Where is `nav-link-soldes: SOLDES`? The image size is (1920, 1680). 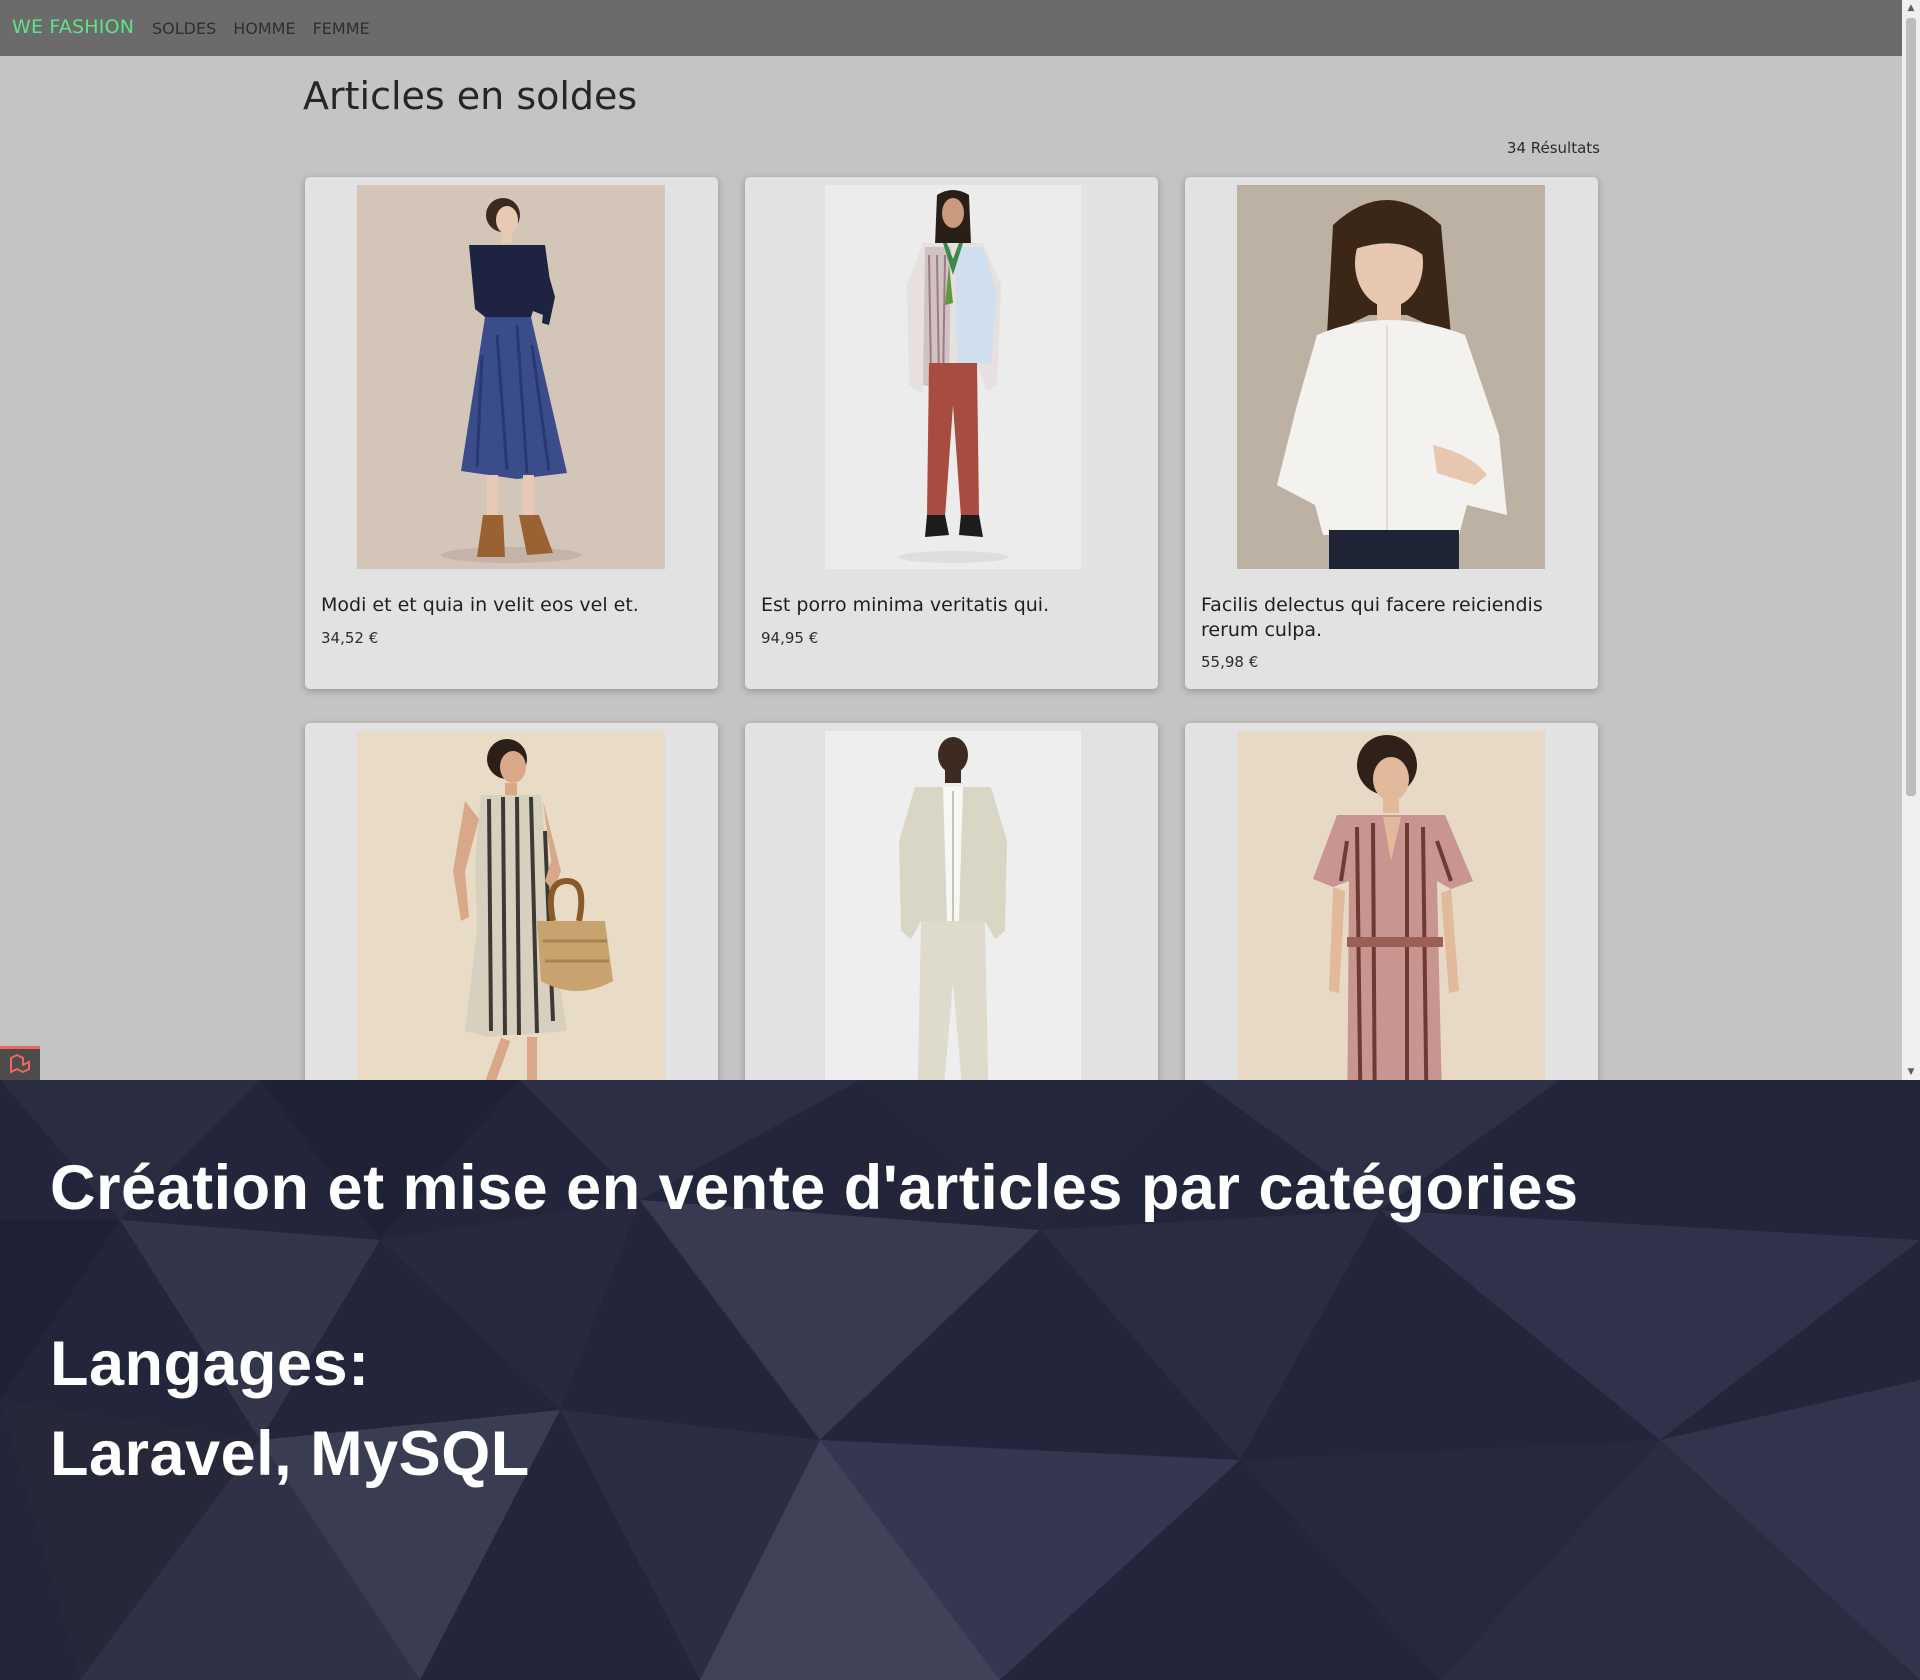 nav-link-soldes: SOLDES is located at coordinates (184, 28).